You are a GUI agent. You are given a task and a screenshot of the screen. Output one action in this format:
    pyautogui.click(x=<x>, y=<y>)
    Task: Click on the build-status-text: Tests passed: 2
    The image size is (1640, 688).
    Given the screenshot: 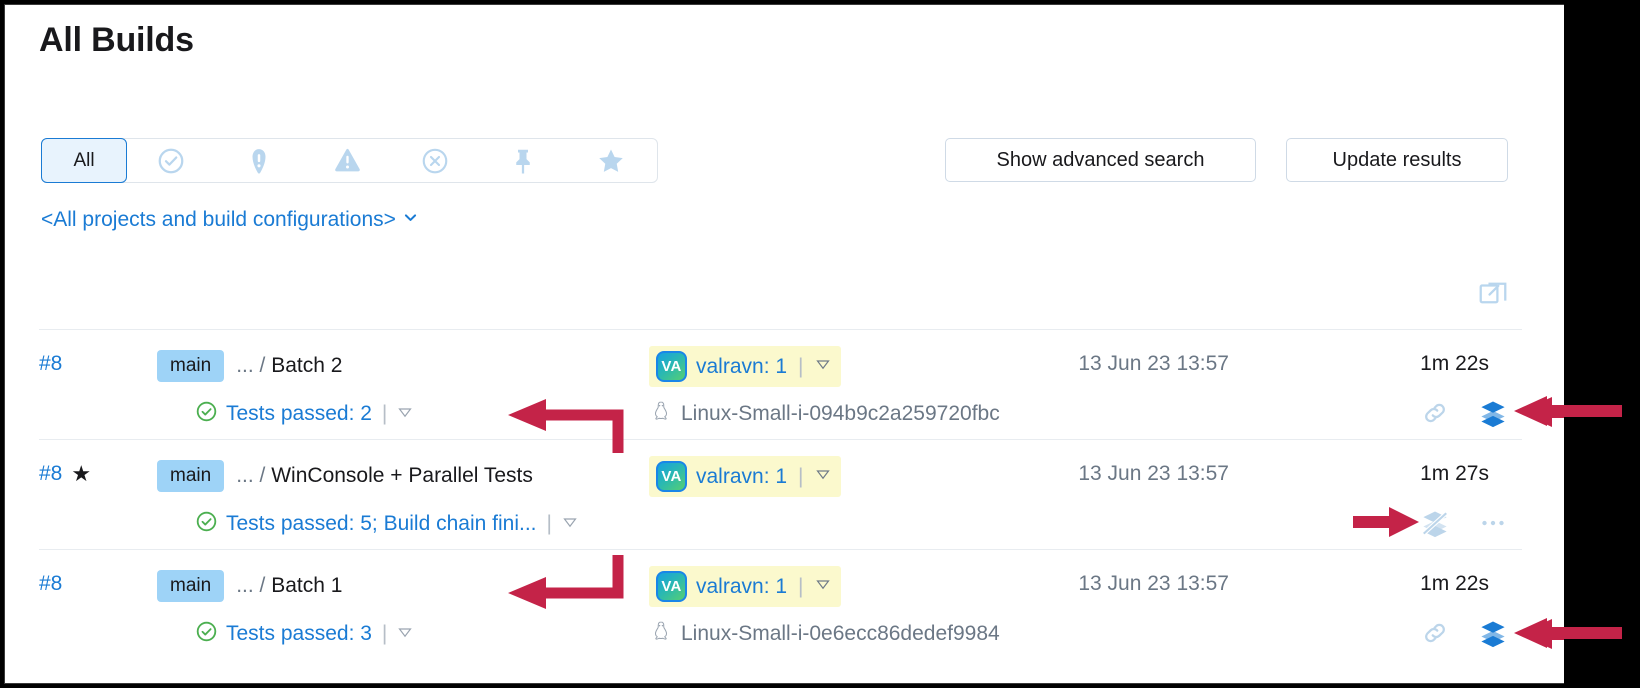 What is the action you would take?
    pyautogui.click(x=299, y=413)
    